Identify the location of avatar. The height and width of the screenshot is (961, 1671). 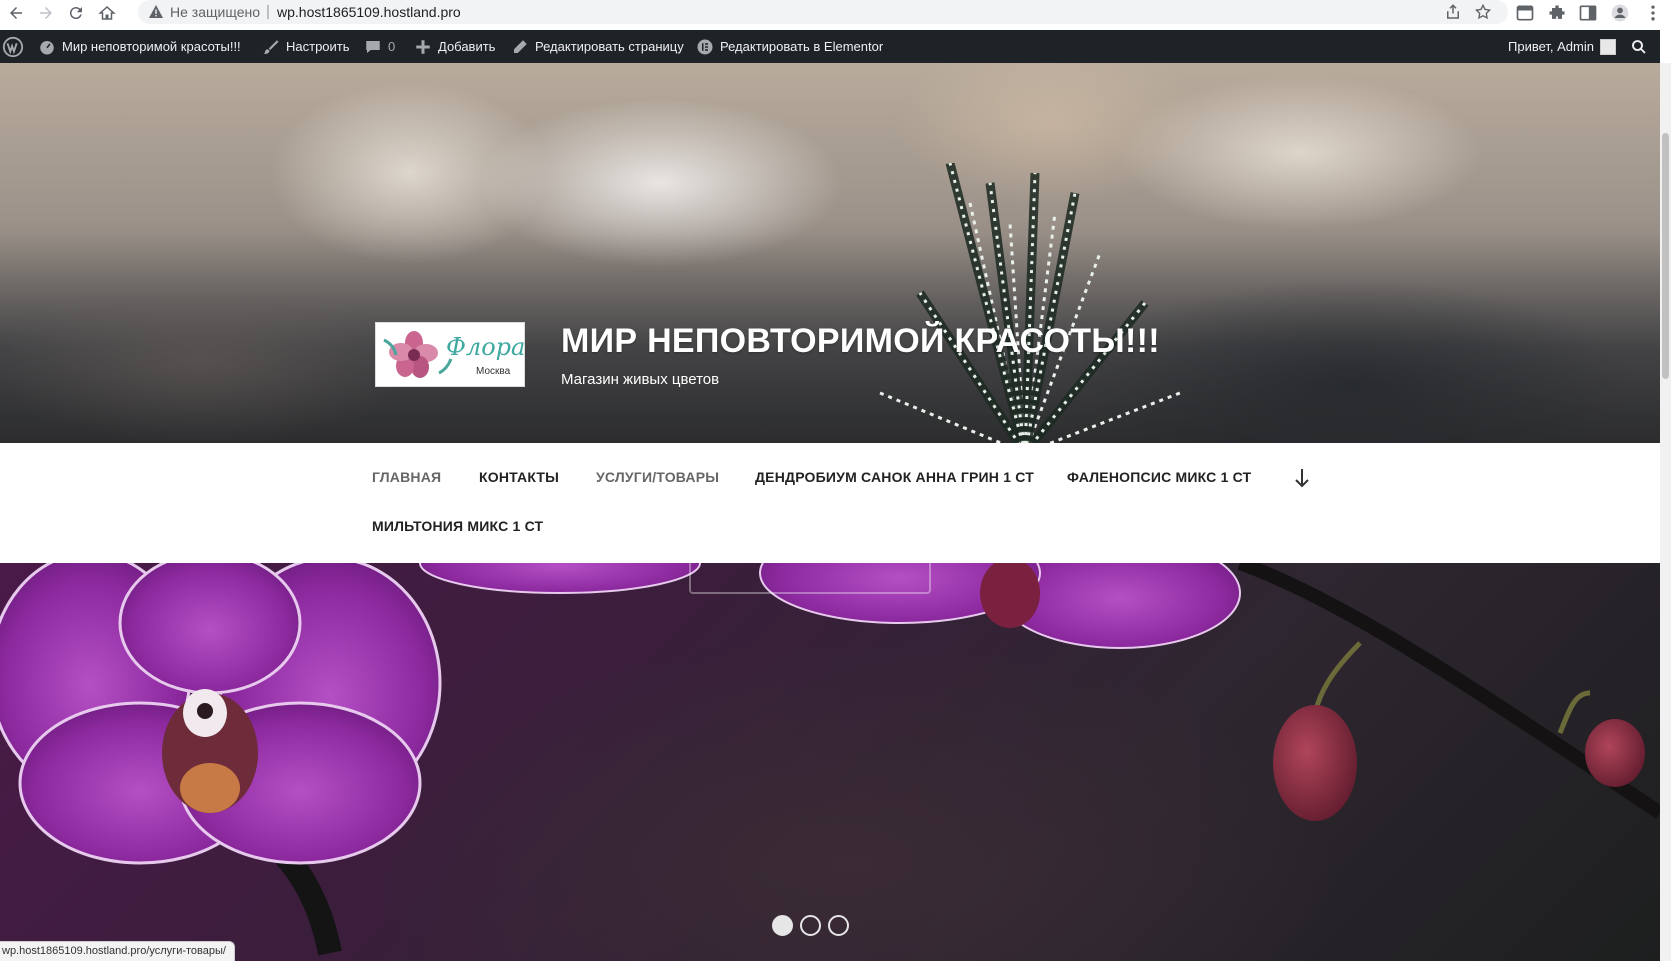
(1607, 46).